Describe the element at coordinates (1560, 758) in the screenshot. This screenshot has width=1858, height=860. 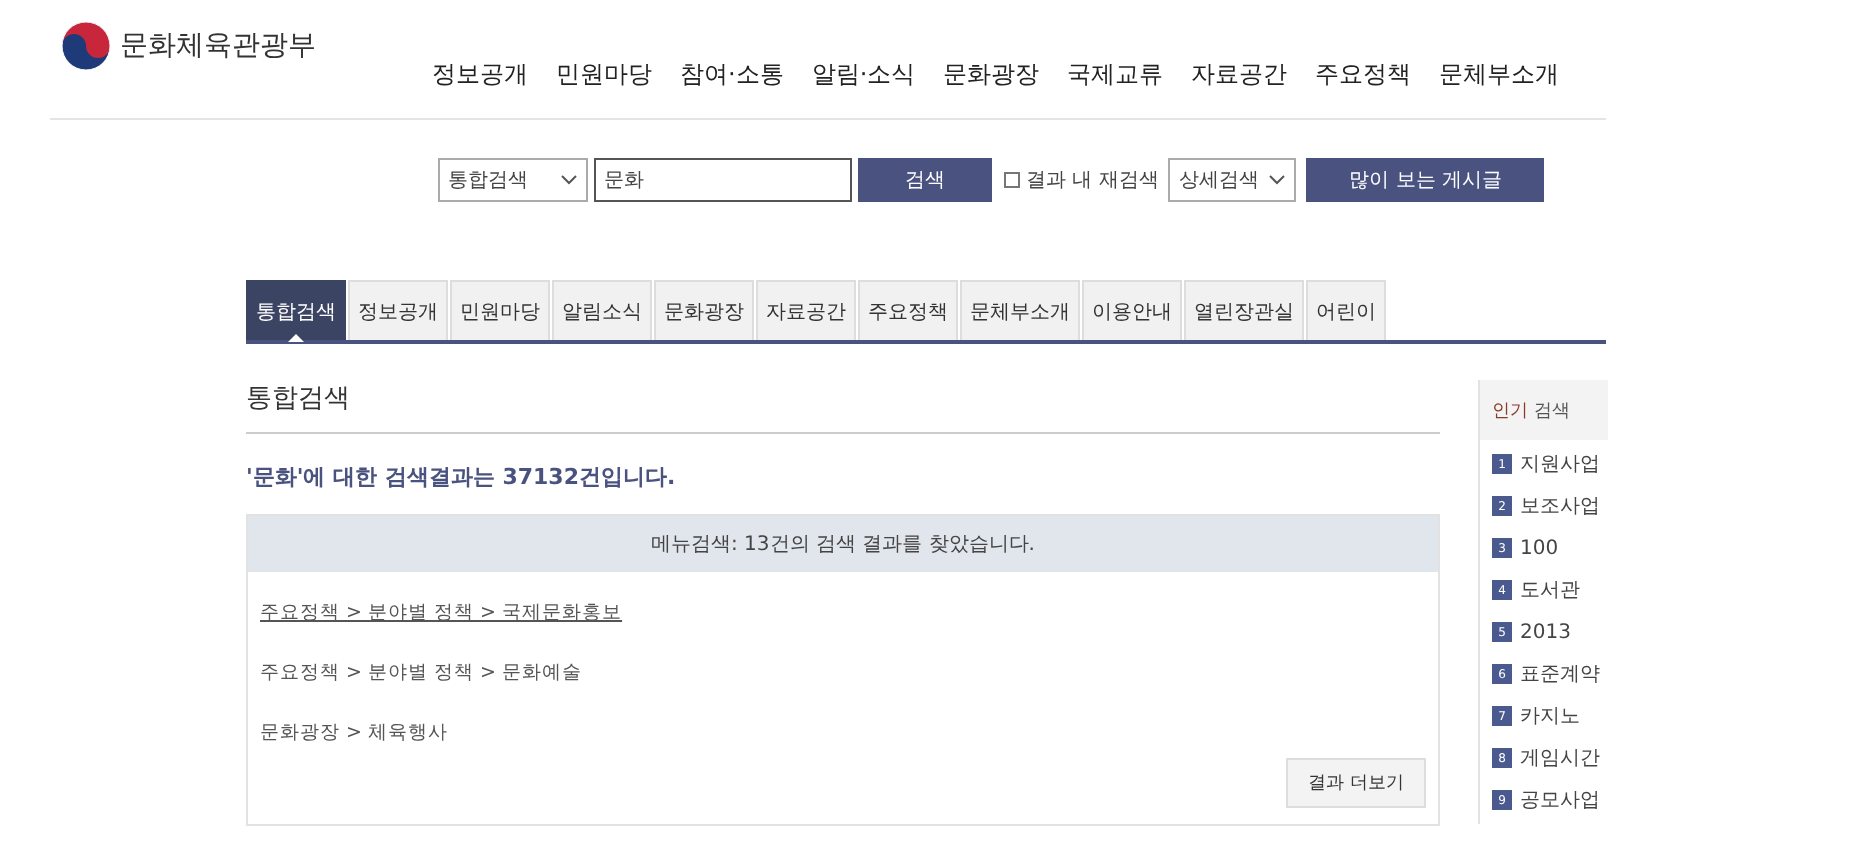
I see `popular-term: 게임시간` at that location.